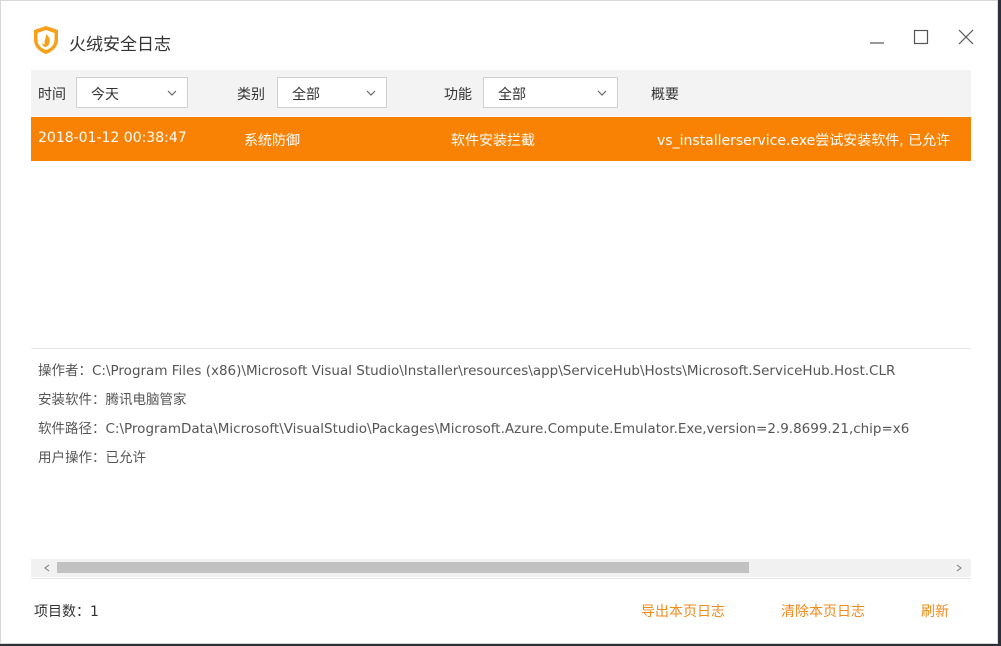 The height and width of the screenshot is (646, 1001). What do you see at coordinates (665, 95) in the screenshot?
I see `summary-column-header: 概要` at bounding box center [665, 95].